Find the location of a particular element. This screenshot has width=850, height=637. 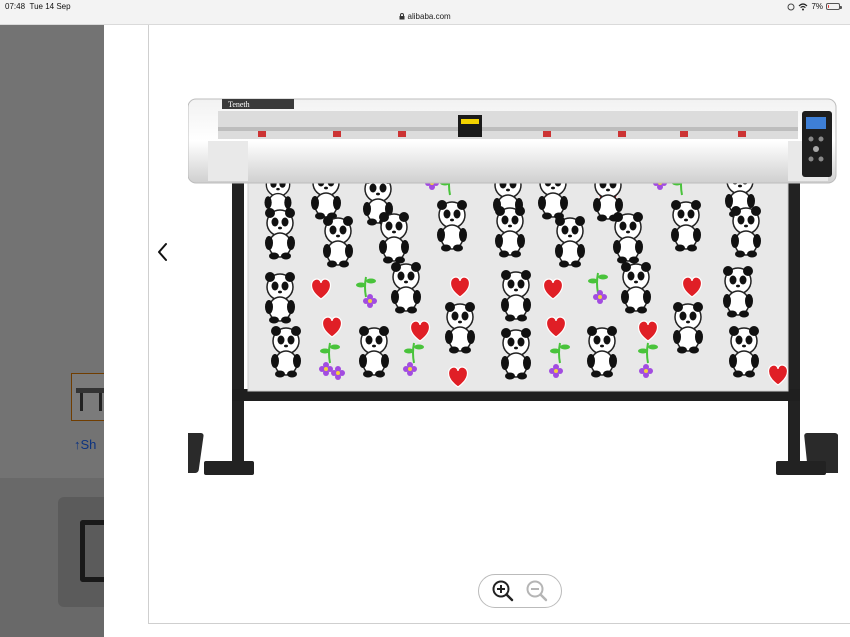

zoom-controls is located at coordinates (520, 591).